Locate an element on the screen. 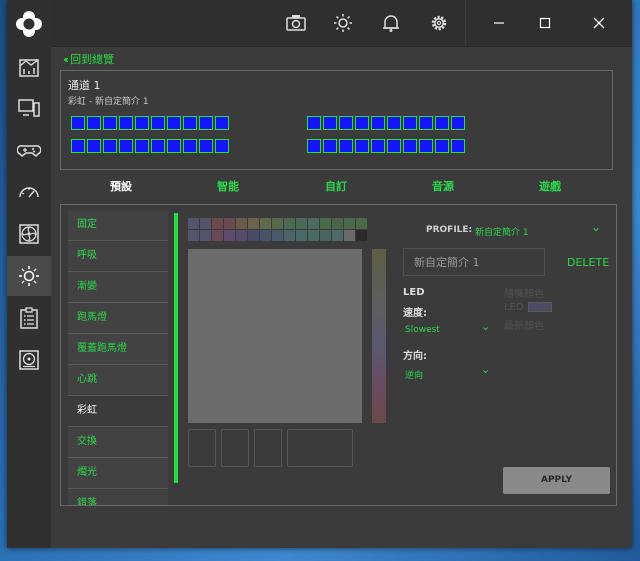  clipboard-icon is located at coordinates (29, 318).